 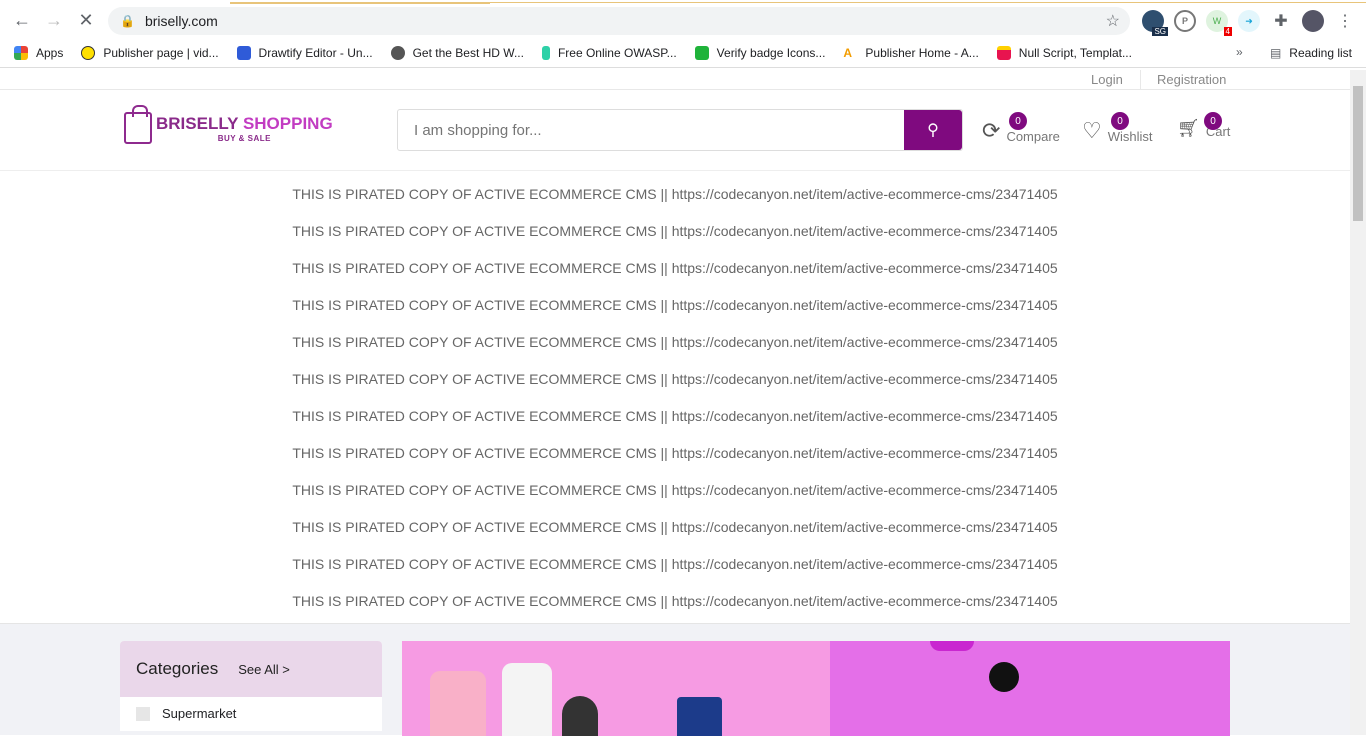 What do you see at coordinates (619, 21) in the screenshot?
I see `address-bar: 🔒 briselly.com ☆` at bounding box center [619, 21].